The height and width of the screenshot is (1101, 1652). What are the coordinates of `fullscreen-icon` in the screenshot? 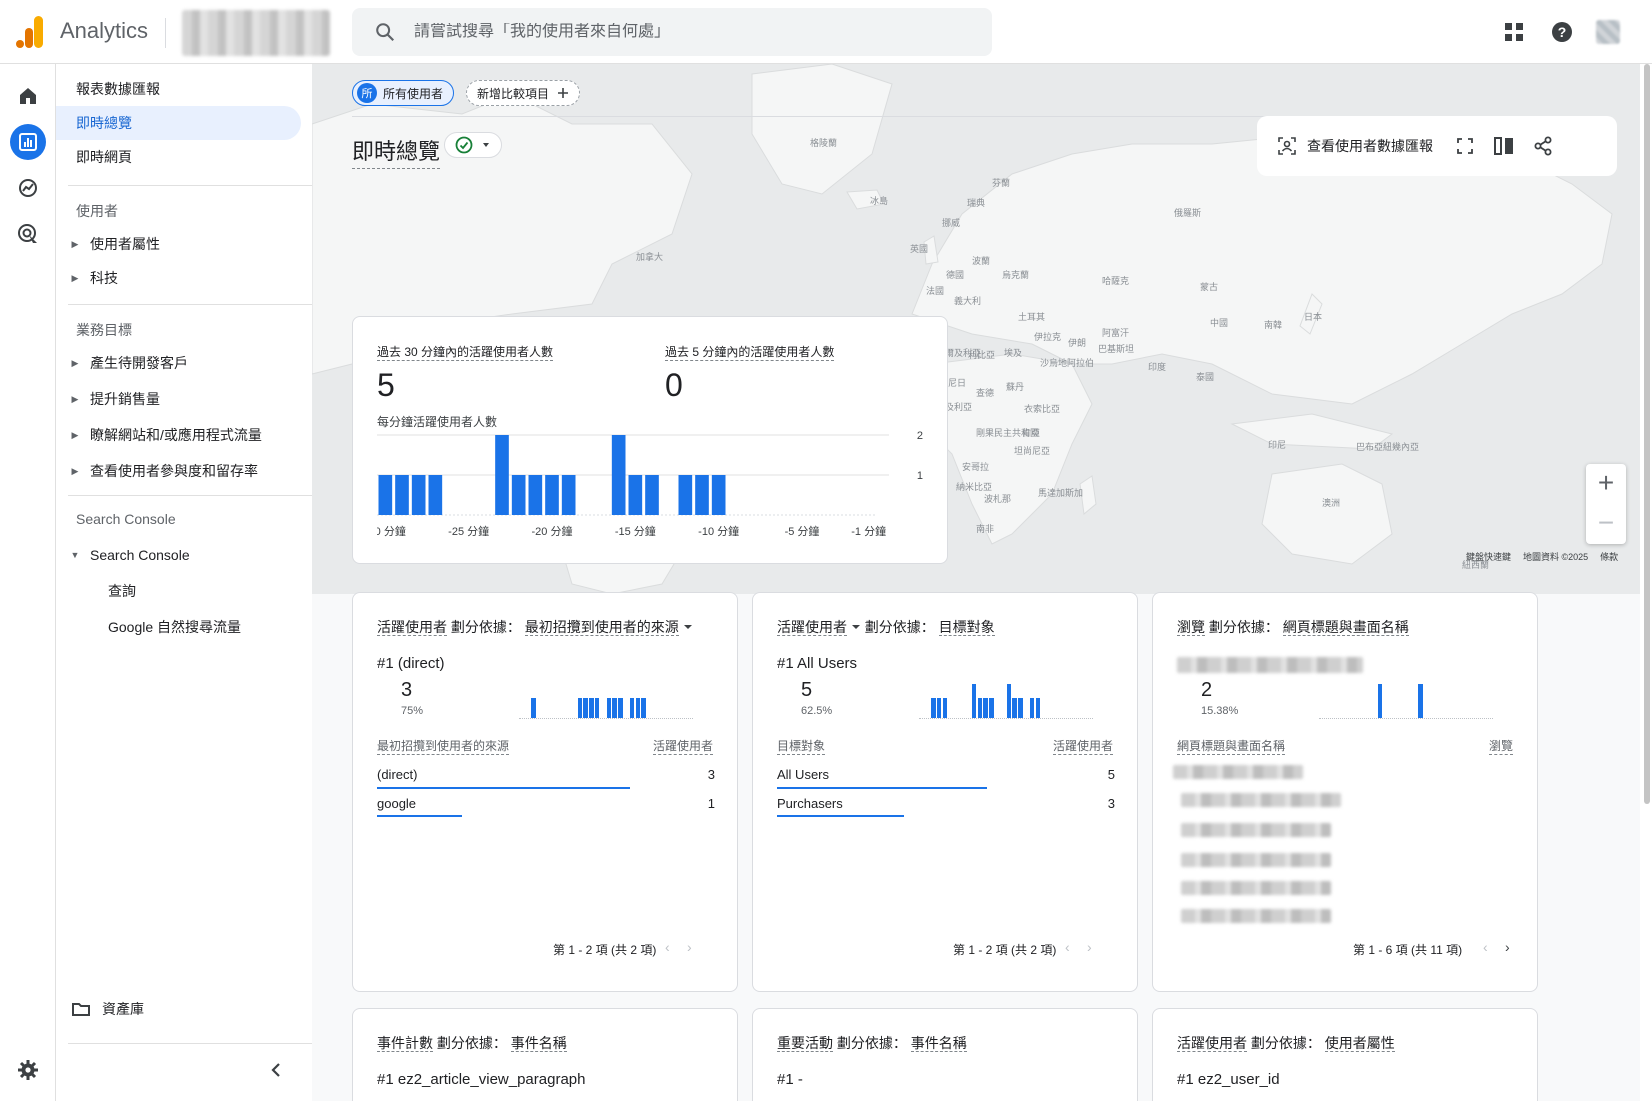 It's located at (1465, 146).